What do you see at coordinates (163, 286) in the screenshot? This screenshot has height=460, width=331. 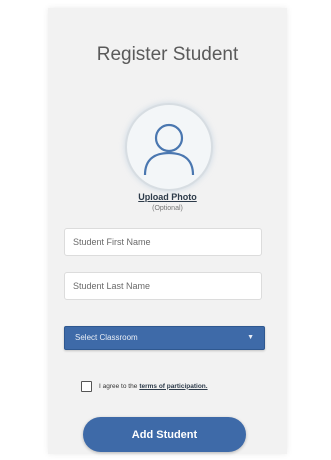 I see `last-name-input` at bounding box center [163, 286].